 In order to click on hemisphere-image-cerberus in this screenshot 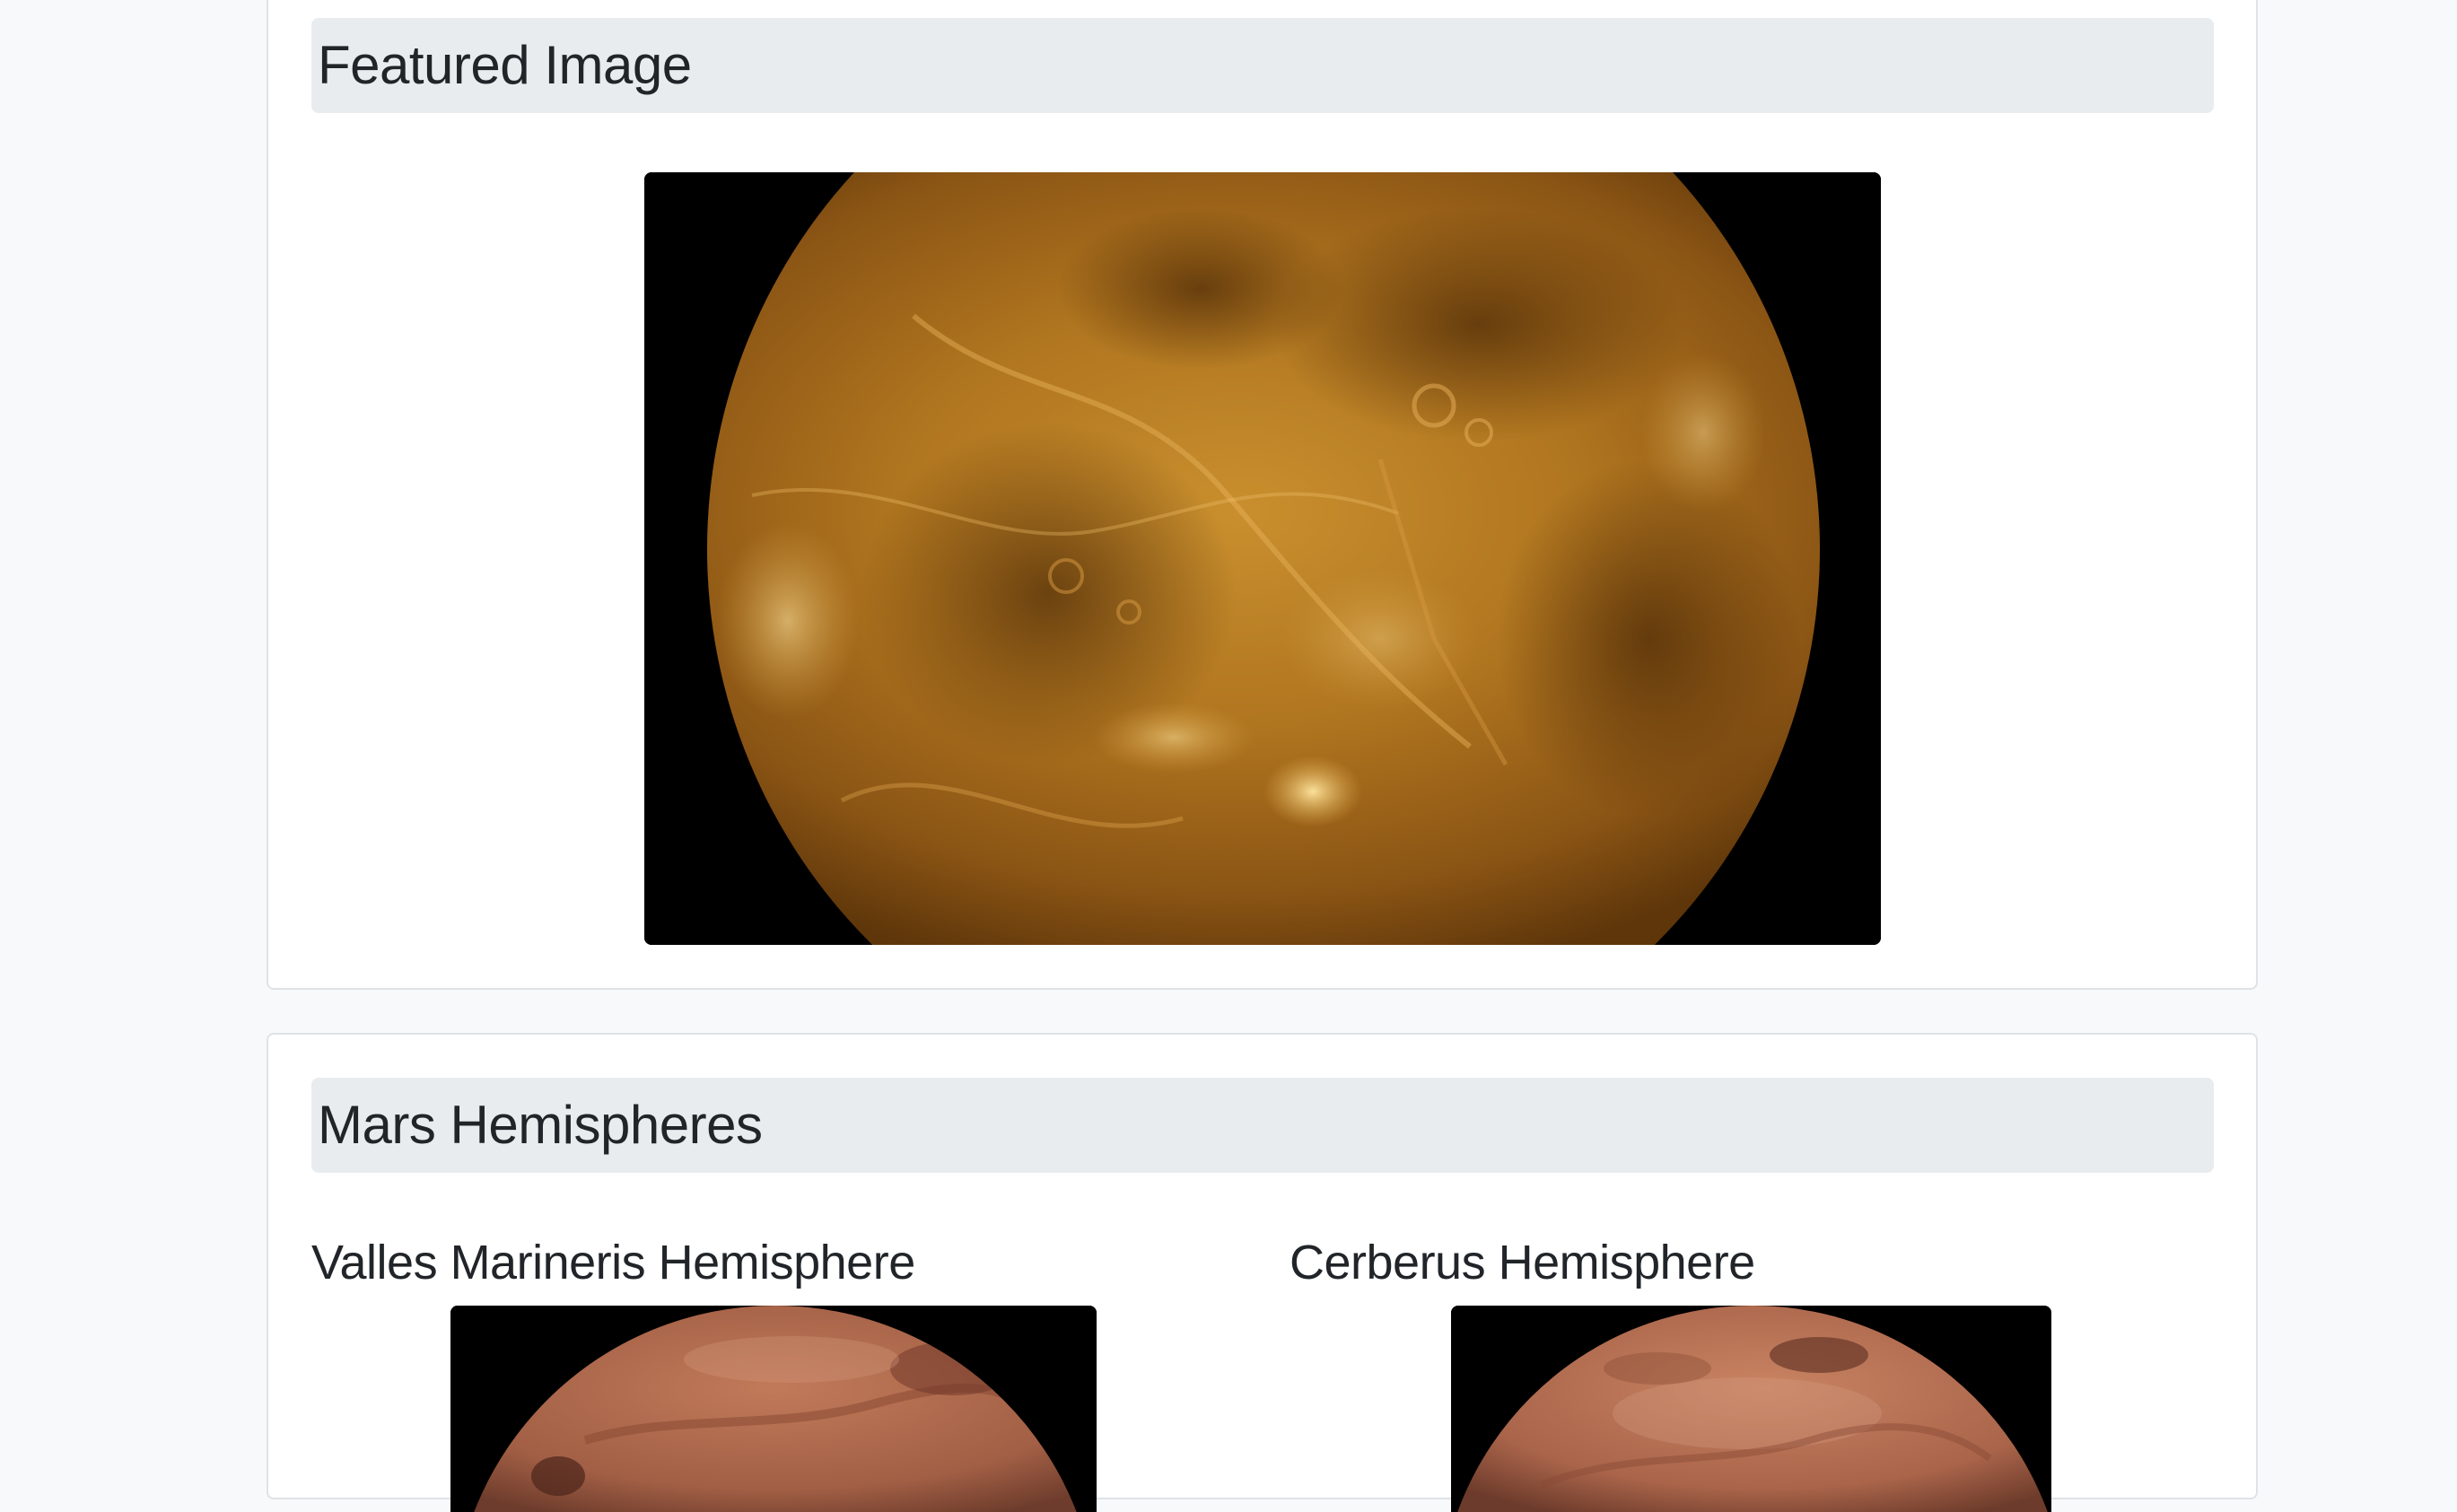, I will do `click(1751, 1409)`.